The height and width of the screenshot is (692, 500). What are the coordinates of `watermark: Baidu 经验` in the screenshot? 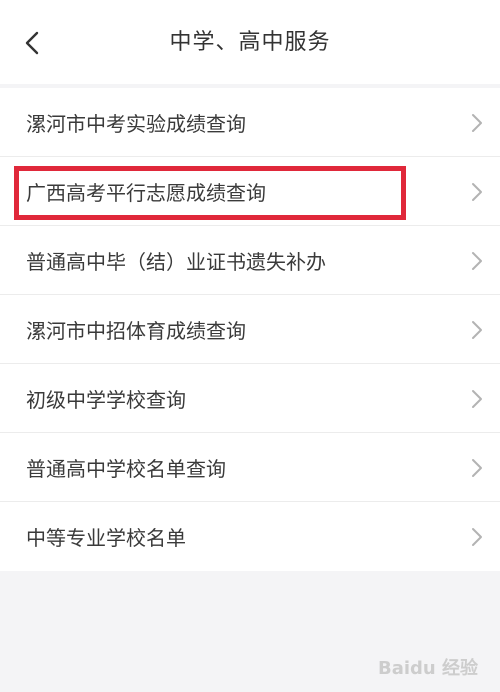 It's located at (427, 668).